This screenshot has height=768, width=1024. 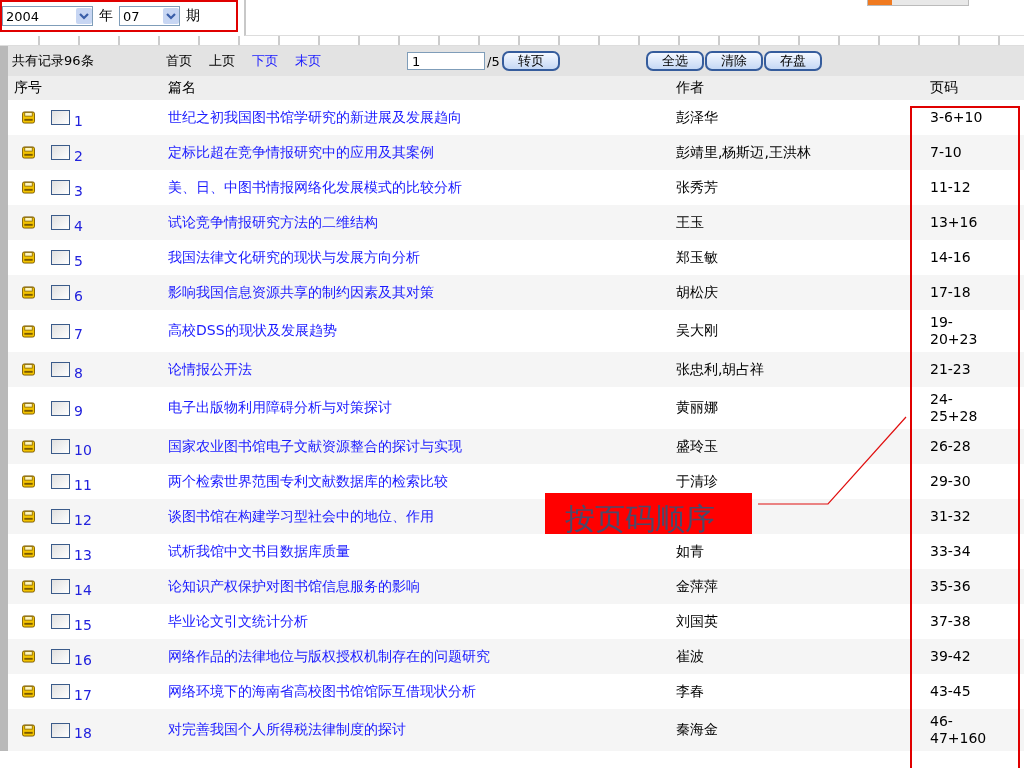 I want to click on article-title-link: 论情报公开法, so click(x=210, y=368).